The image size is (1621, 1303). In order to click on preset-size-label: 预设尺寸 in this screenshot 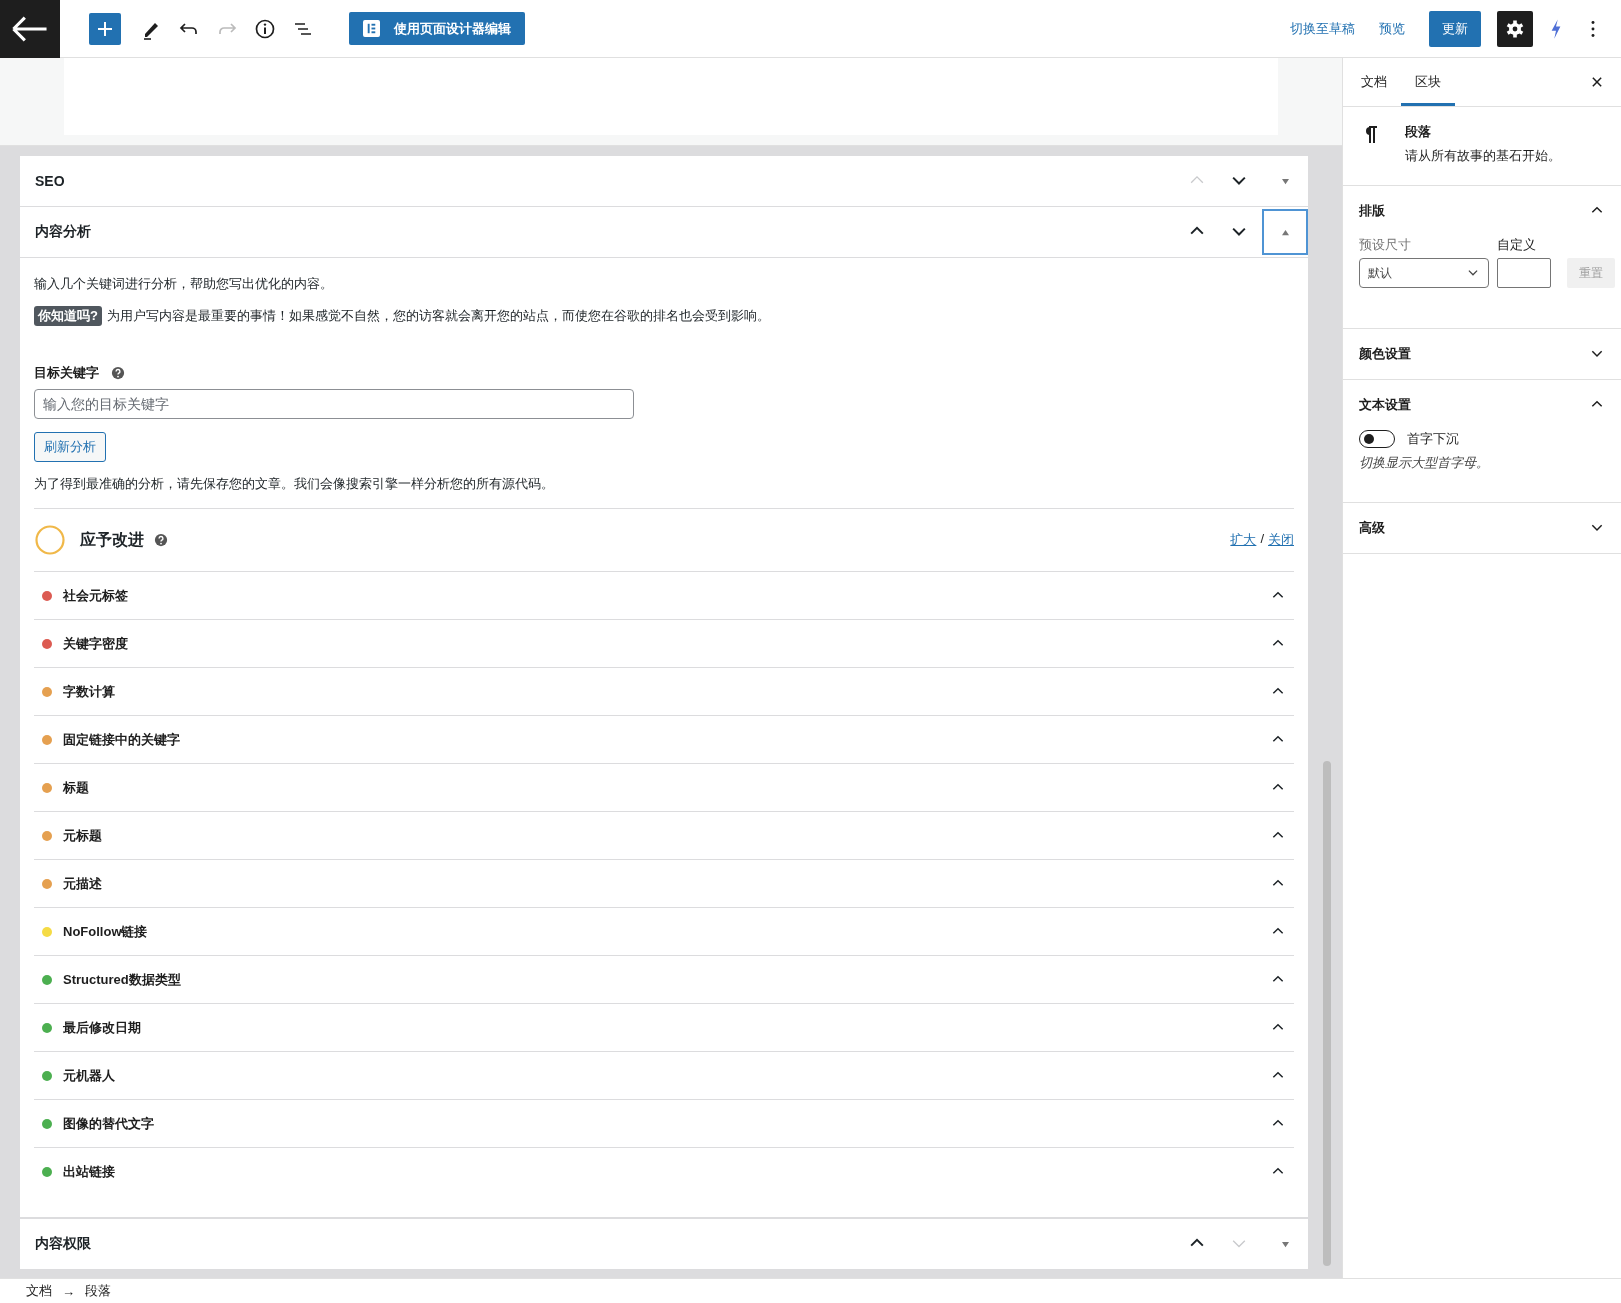, I will do `click(1385, 245)`.